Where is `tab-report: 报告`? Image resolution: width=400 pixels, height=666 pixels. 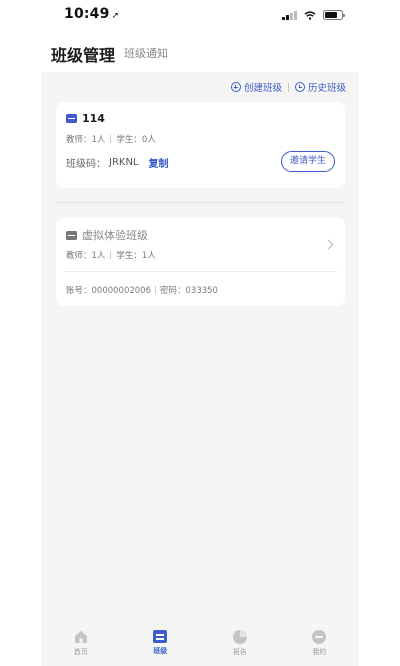
tab-report: 报告 is located at coordinates (240, 645).